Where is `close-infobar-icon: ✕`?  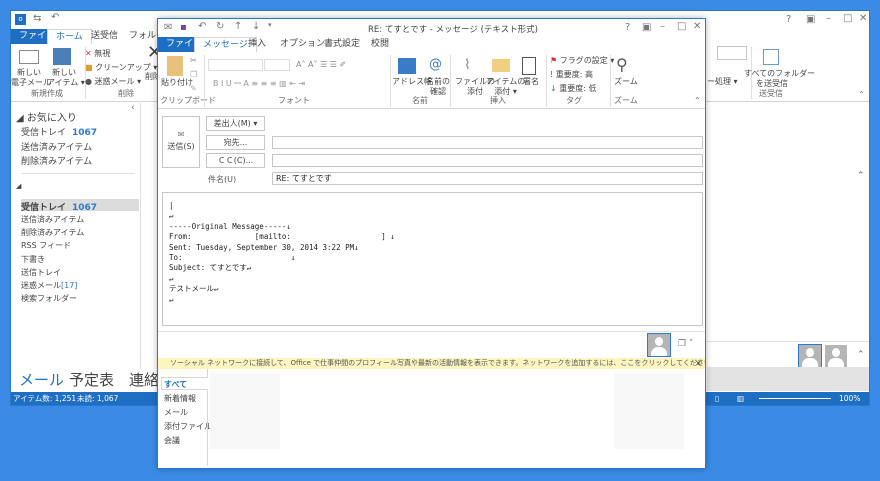 close-infobar-icon: ✕ is located at coordinates (698, 363).